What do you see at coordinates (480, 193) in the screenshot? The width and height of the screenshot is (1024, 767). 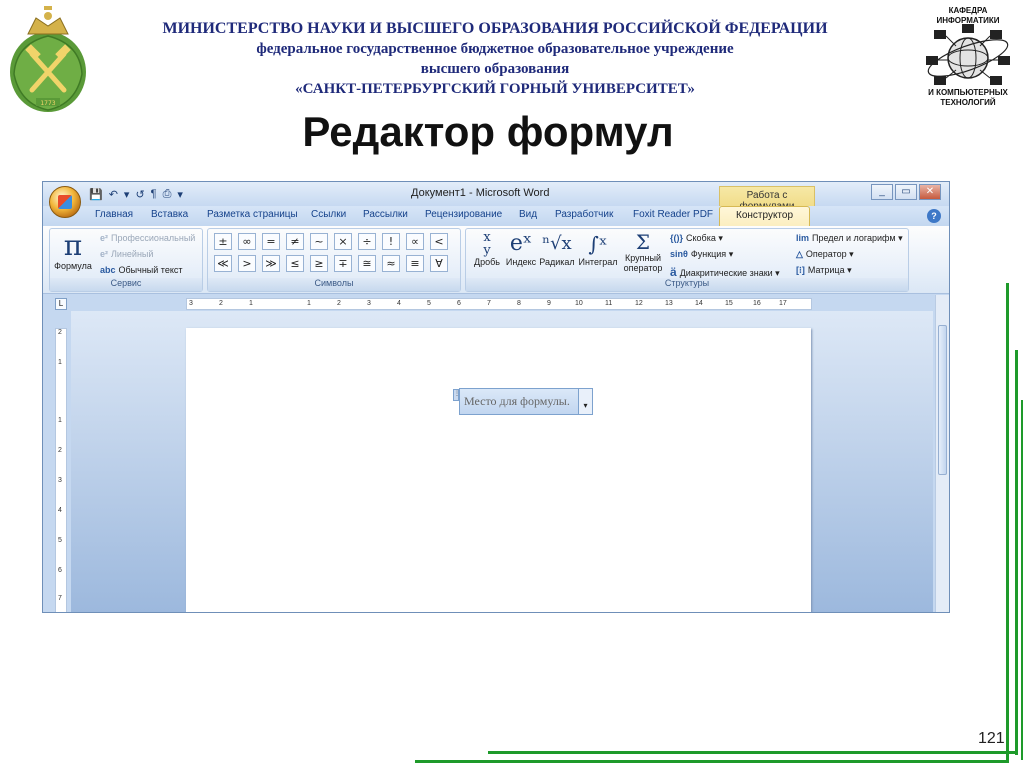 I see `window-title: Документ1 - Microsoft Word` at bounding box center [480, 193].